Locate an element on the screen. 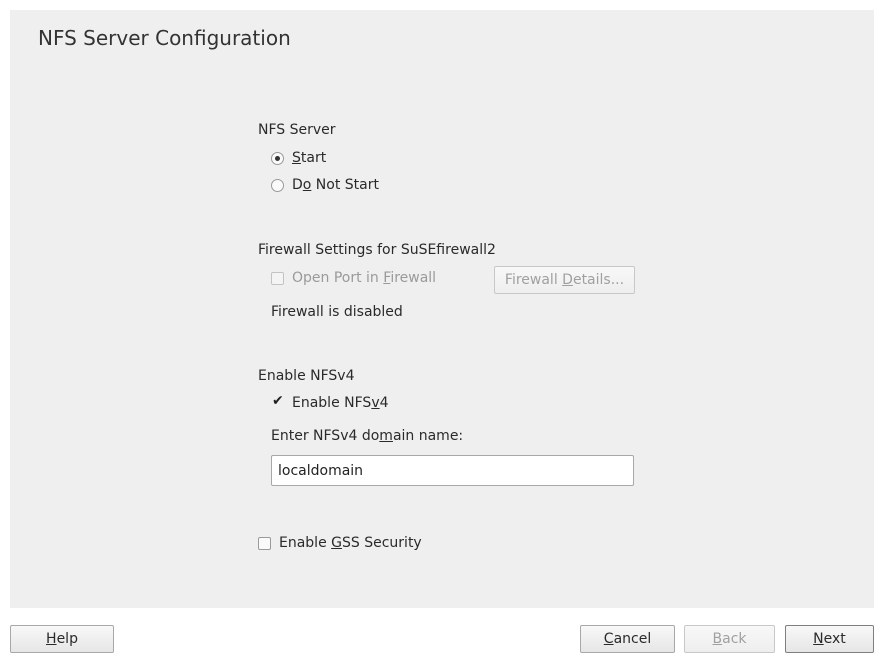 The image size is (875, 666). help-button: Help is located at coordinates (62, 639).